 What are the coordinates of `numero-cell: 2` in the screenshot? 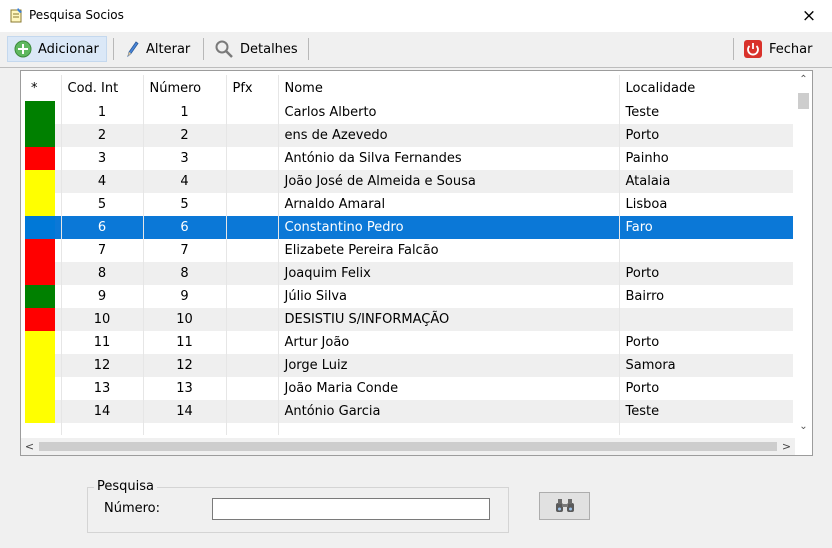 It's located at (185, 135).